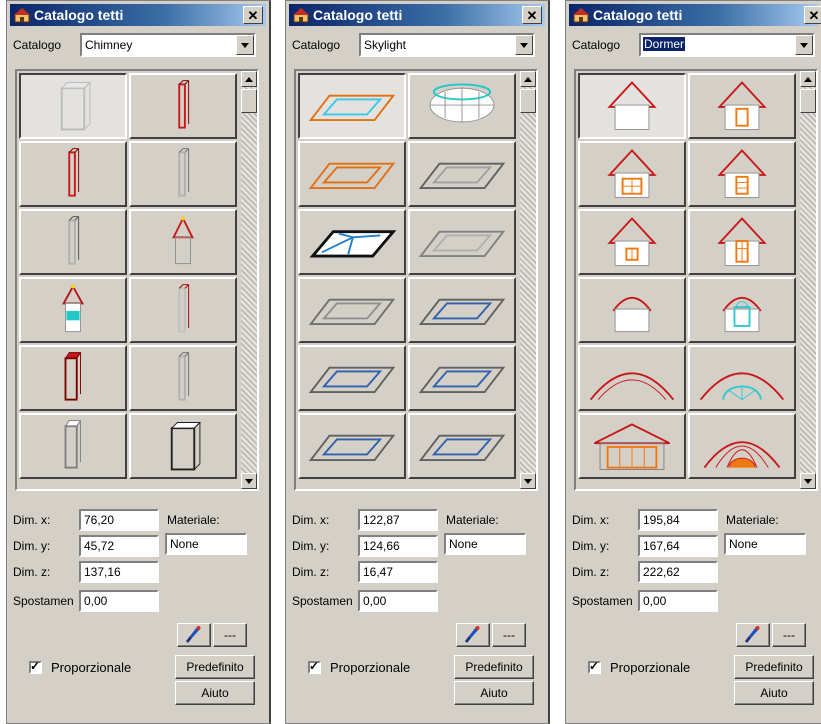 This screenshot has width=821, height=724. I want to click on dim-x-label: Dim. x:, so click(311, 520).